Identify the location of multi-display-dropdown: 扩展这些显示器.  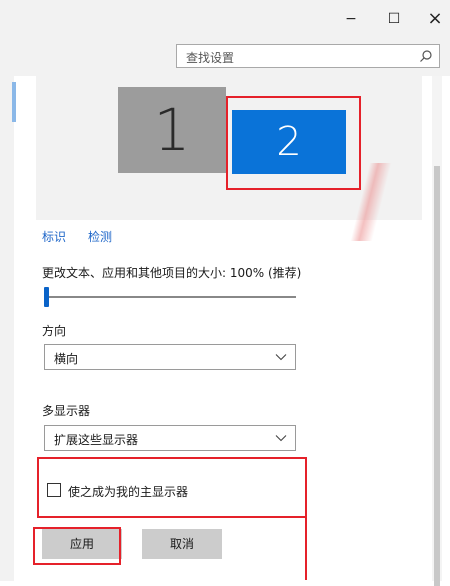
(170, 438).